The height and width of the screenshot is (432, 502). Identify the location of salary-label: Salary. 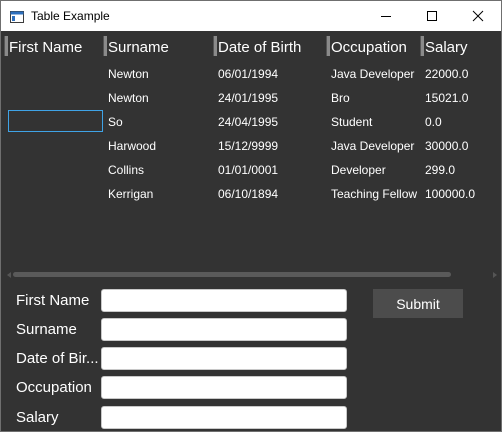
(37, 417).